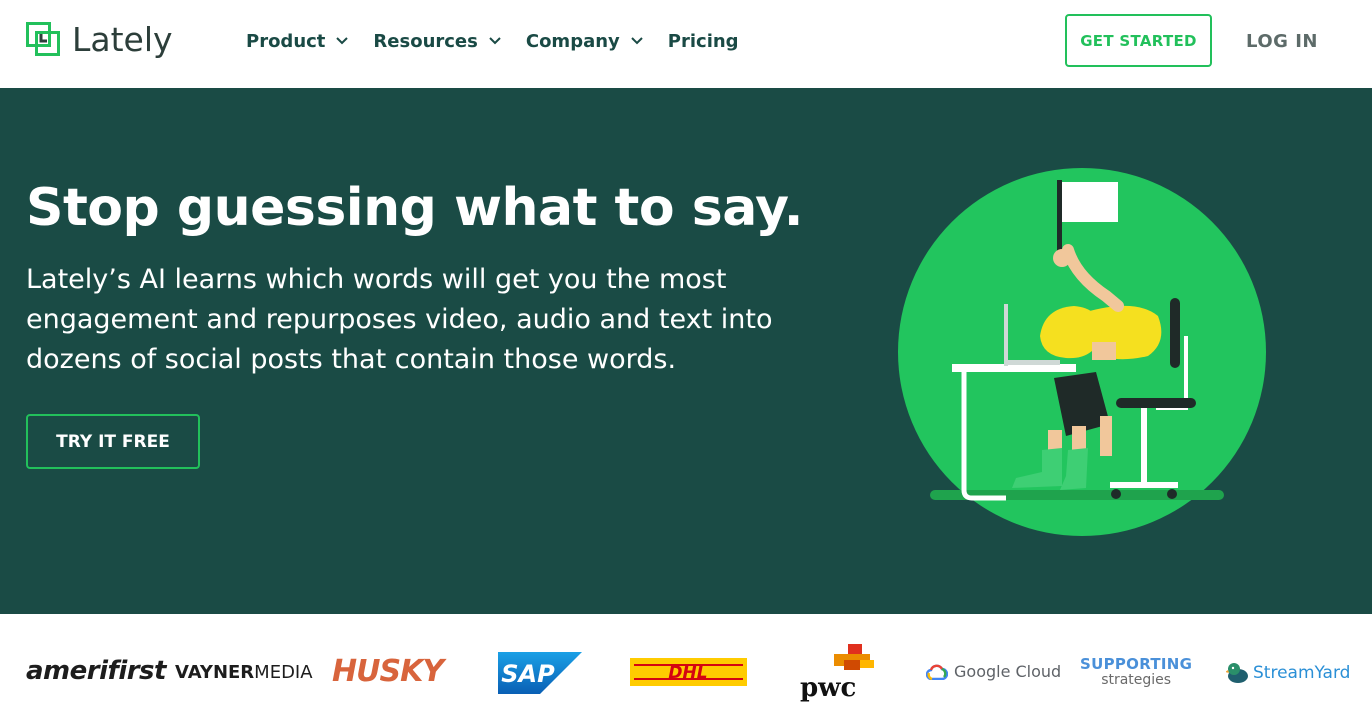 The image size is (1372, 718). I want to click on vayner-text: VAYNER, so click(215, 672).